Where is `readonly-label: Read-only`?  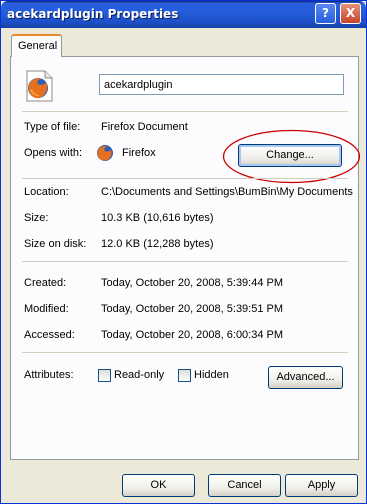
readonly-label: Read-only is located at coordinates (139, 375).